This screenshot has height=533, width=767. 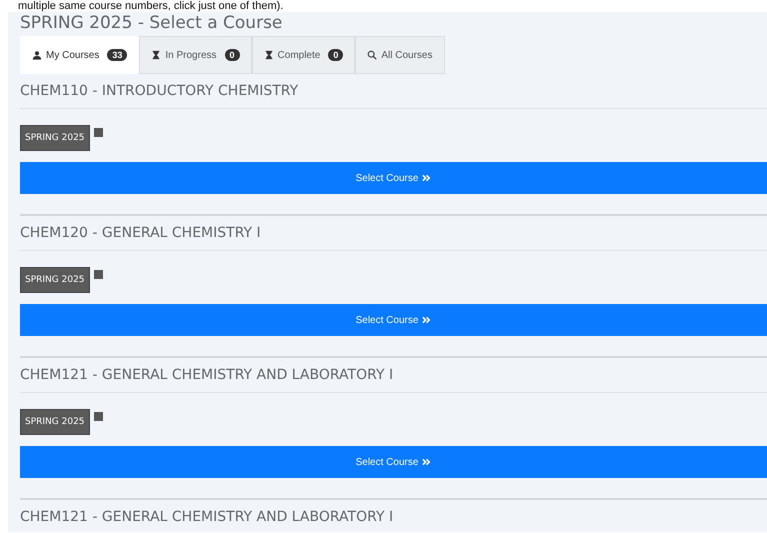 What do you see at coordinates (152, 23) in the screenshot?
I see `page-title: SPRING 2025 - Select a Course` at bounding box center [152, 23].